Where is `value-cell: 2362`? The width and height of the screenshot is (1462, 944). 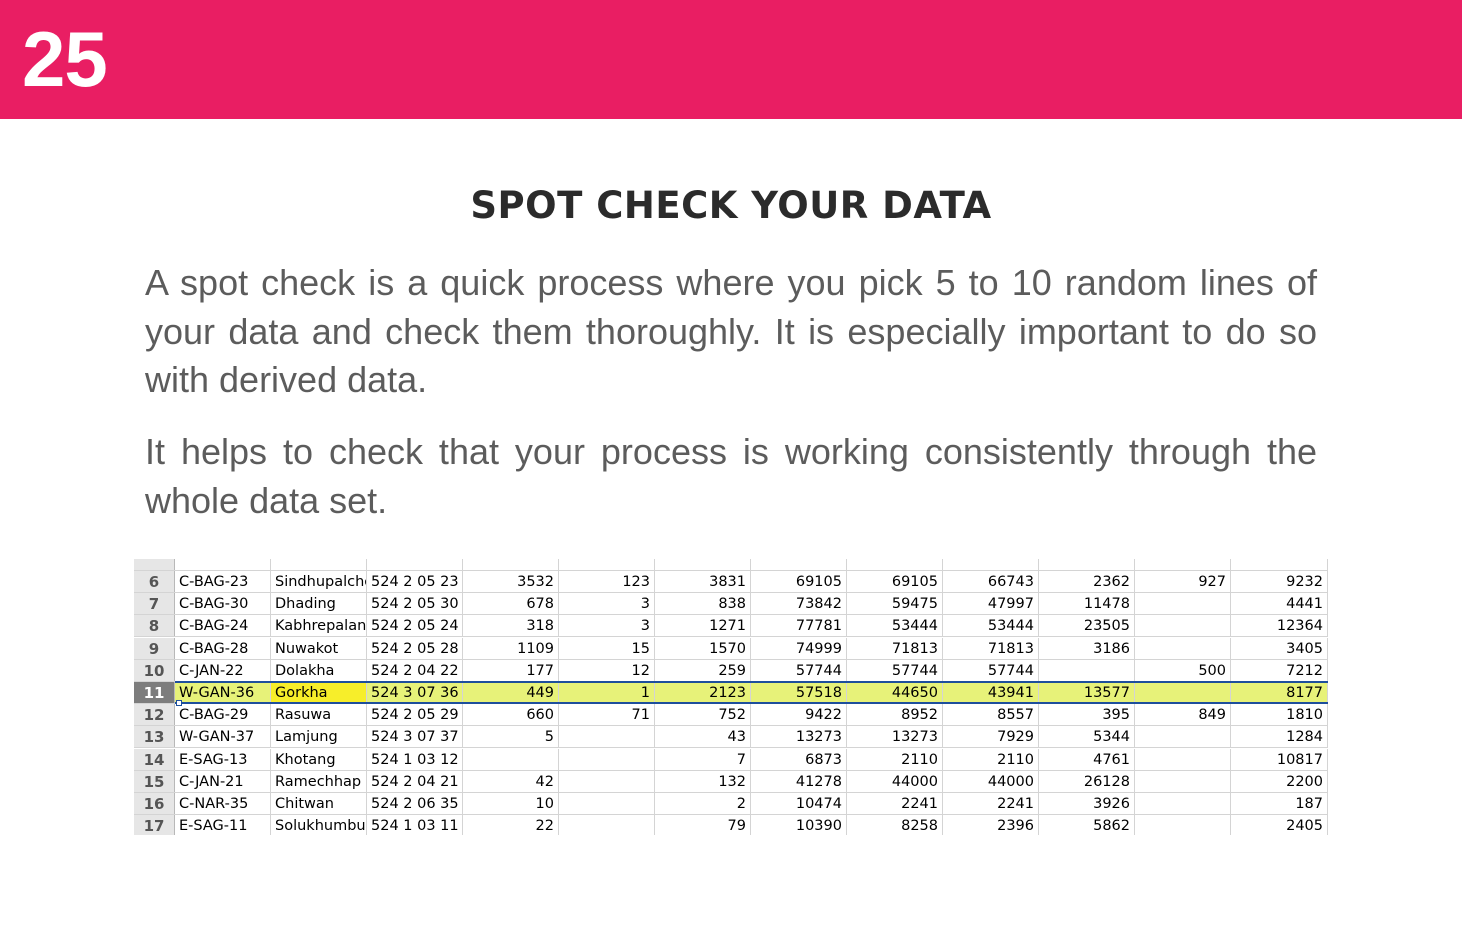 value-cell: 2362 is located at coordinates (1087, 581).